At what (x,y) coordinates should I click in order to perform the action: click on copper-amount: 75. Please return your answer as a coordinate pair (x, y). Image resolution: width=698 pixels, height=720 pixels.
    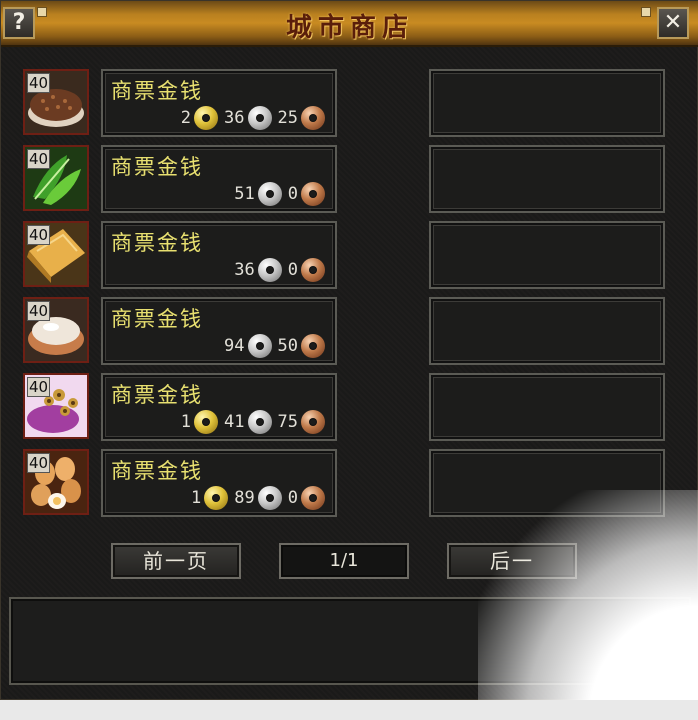
    Looking at the image, I should click on (287, 422).